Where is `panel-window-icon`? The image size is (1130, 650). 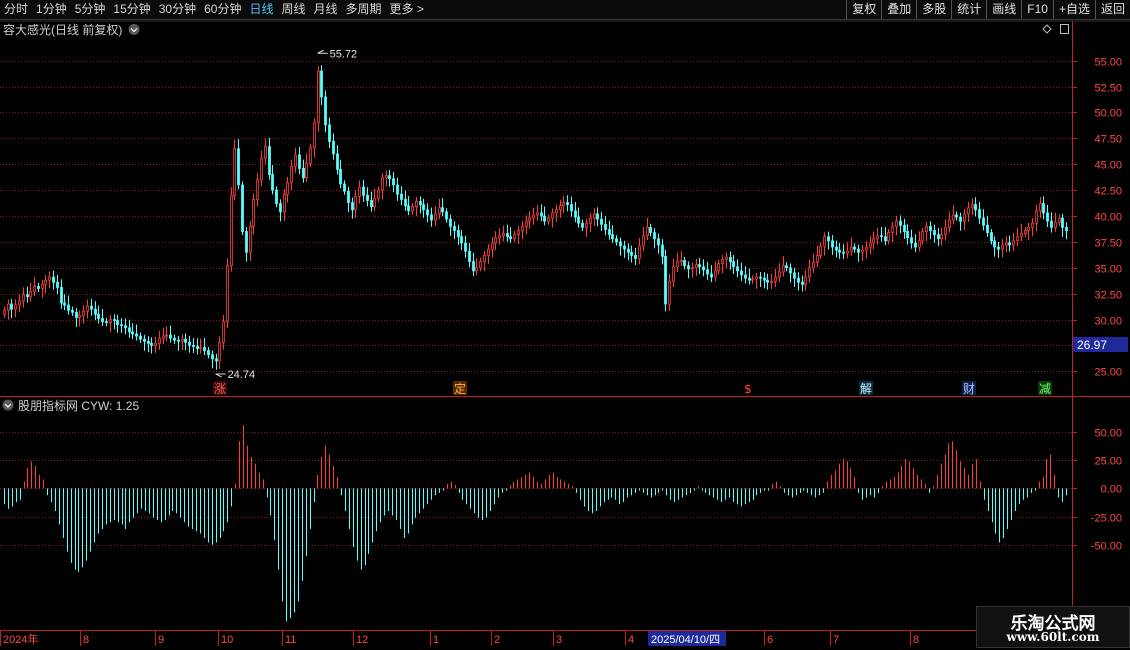
panel-window-icon is located at coordinates (1064, 29).